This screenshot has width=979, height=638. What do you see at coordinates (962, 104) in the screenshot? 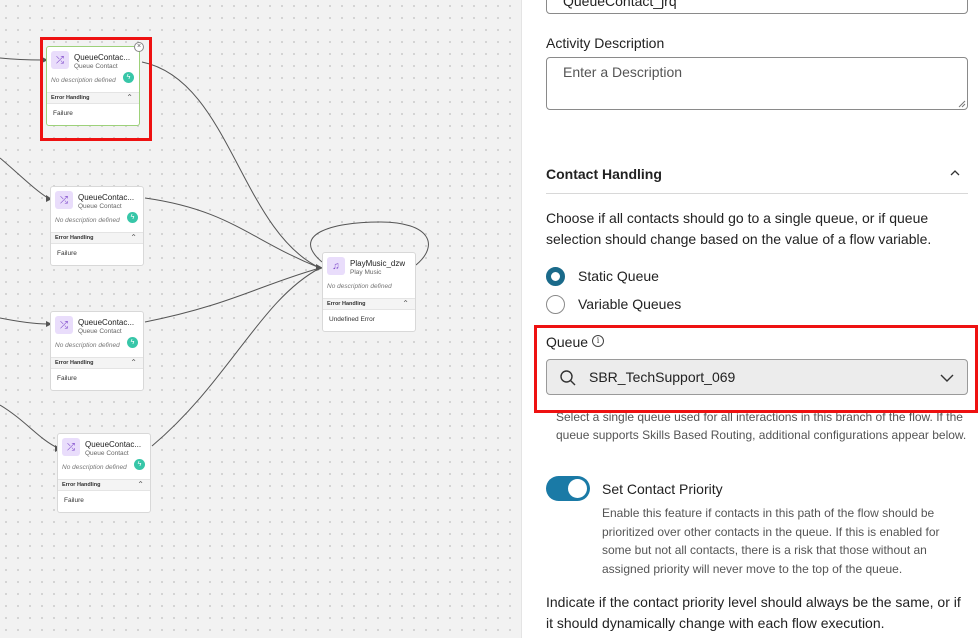
I see `resize-handle-icon` at bounding box center [962, 104].